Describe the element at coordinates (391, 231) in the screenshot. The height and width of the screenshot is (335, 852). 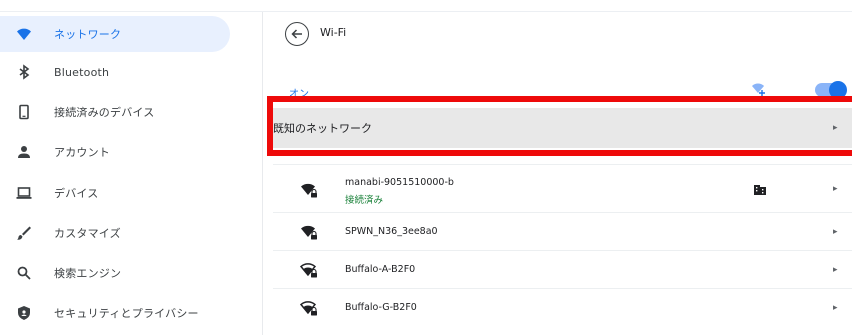
I see `network-name: SPWN_N36_3ee8a0` at that location.